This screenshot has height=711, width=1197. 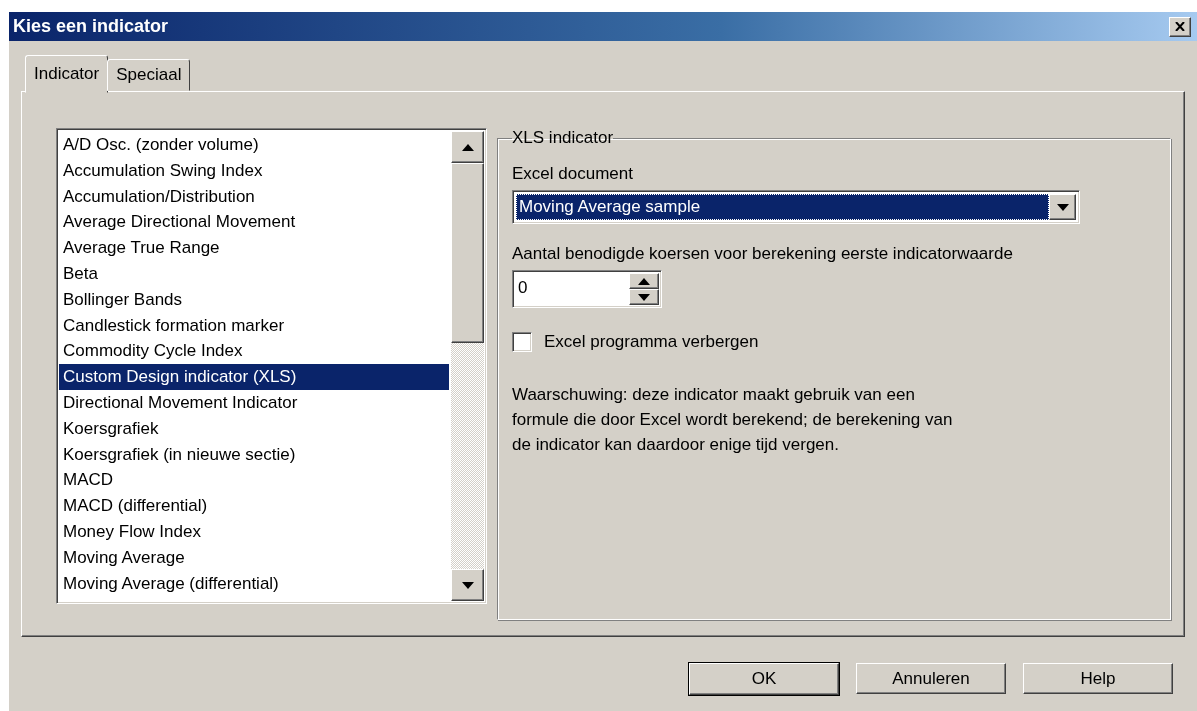 I want to click on document-dropdown: Moving Average sample, so click(x=796, y=207).